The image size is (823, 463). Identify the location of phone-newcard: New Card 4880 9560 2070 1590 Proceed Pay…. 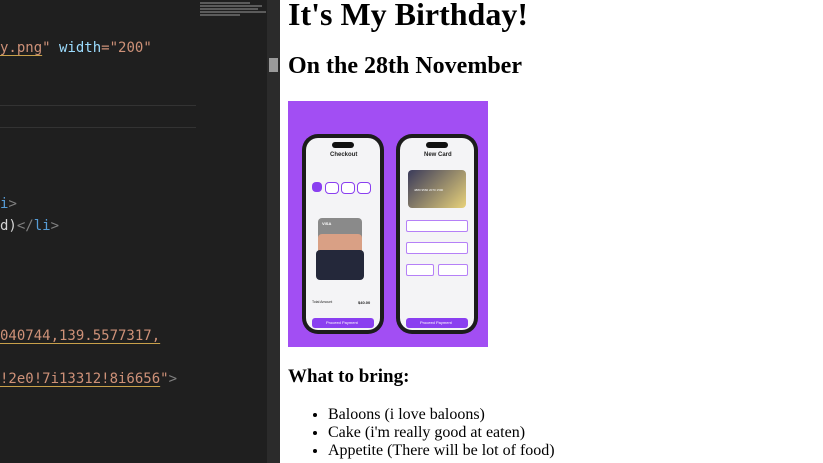
(437, 234).